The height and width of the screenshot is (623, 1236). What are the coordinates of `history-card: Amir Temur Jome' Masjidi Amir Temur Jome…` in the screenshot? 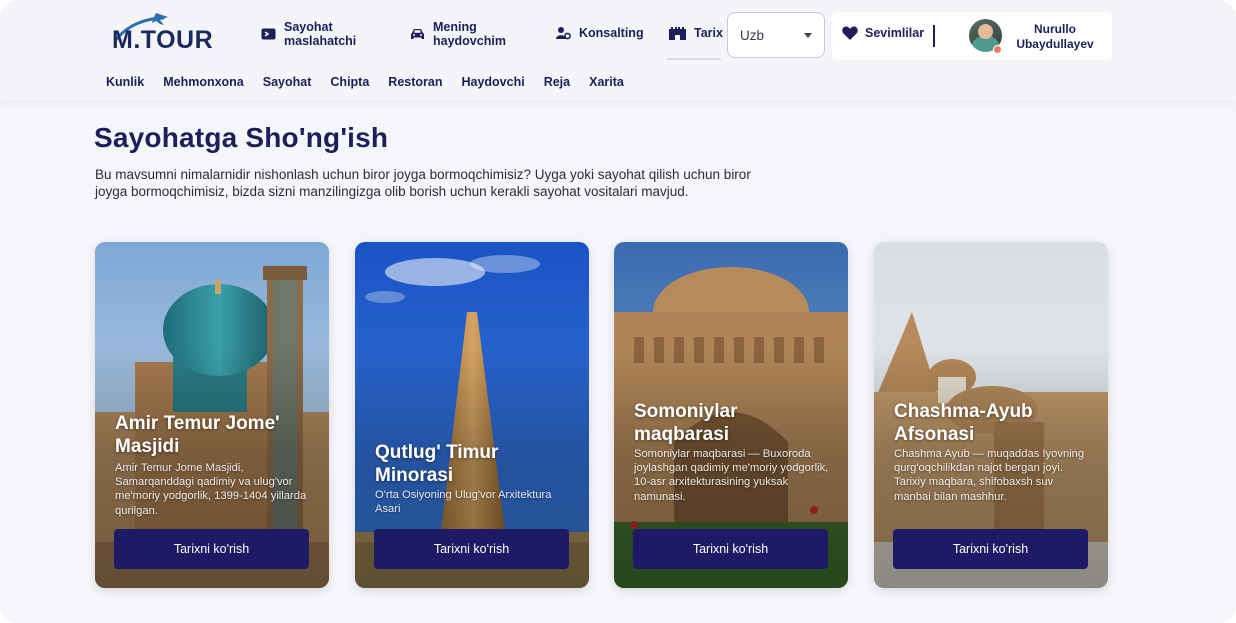 It's located at (212, 415).